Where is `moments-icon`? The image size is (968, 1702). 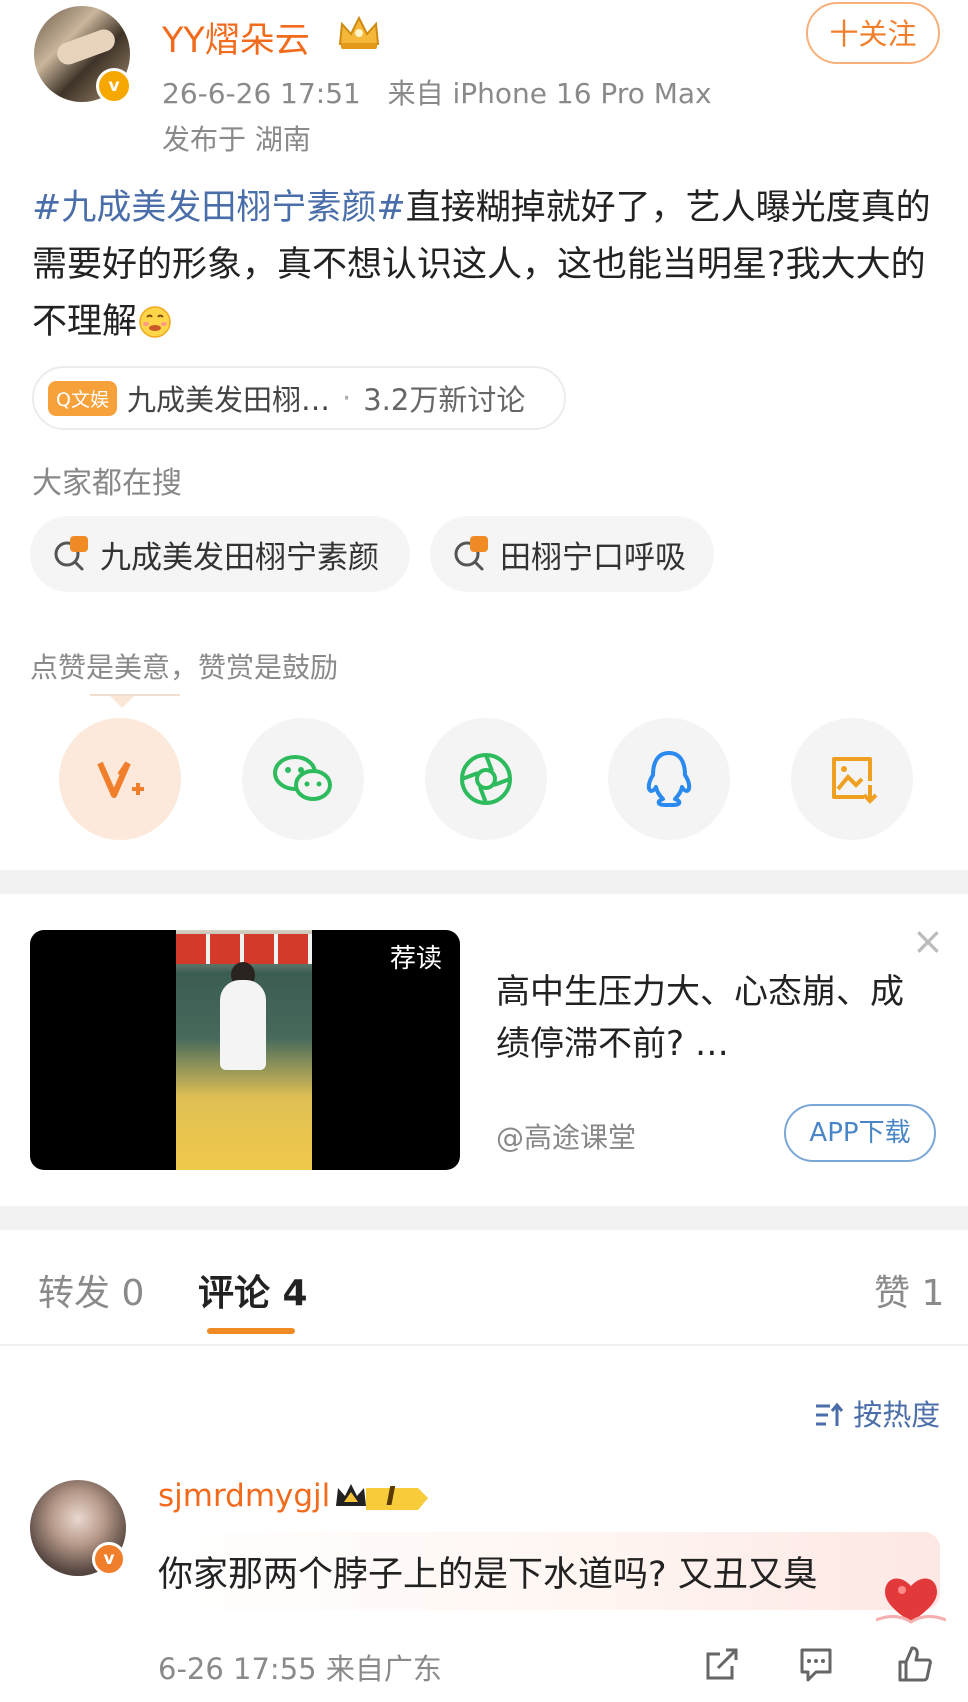 moments-icon is located at coordinates (486, 779).